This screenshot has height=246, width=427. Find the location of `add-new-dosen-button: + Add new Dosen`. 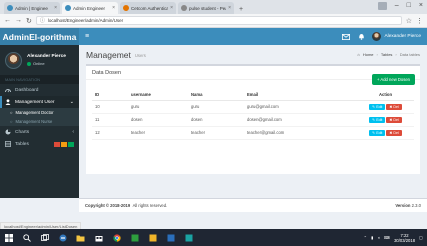

add-new-dosen-button: + Add new Dosen is located at coordinates (393, 79).